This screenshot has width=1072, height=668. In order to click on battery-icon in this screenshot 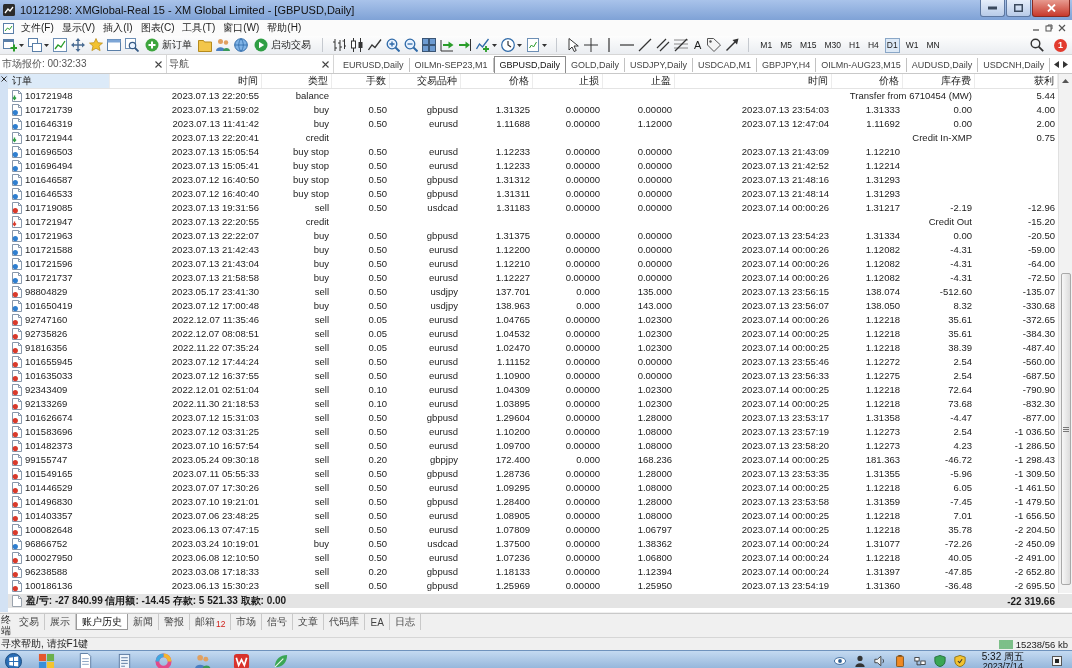, I will do `click(899, 661)`.